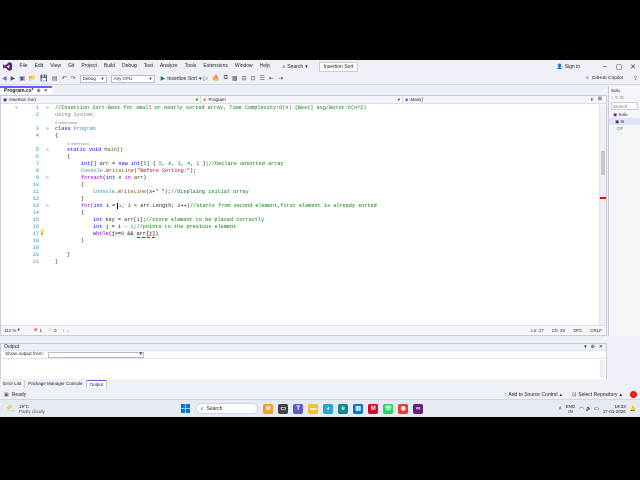 The image size is (640, 480). What do you see at coordinates (624, 106) in the screenshot?
I see `solution-search-input: Search` at bounding box center [624, 106].